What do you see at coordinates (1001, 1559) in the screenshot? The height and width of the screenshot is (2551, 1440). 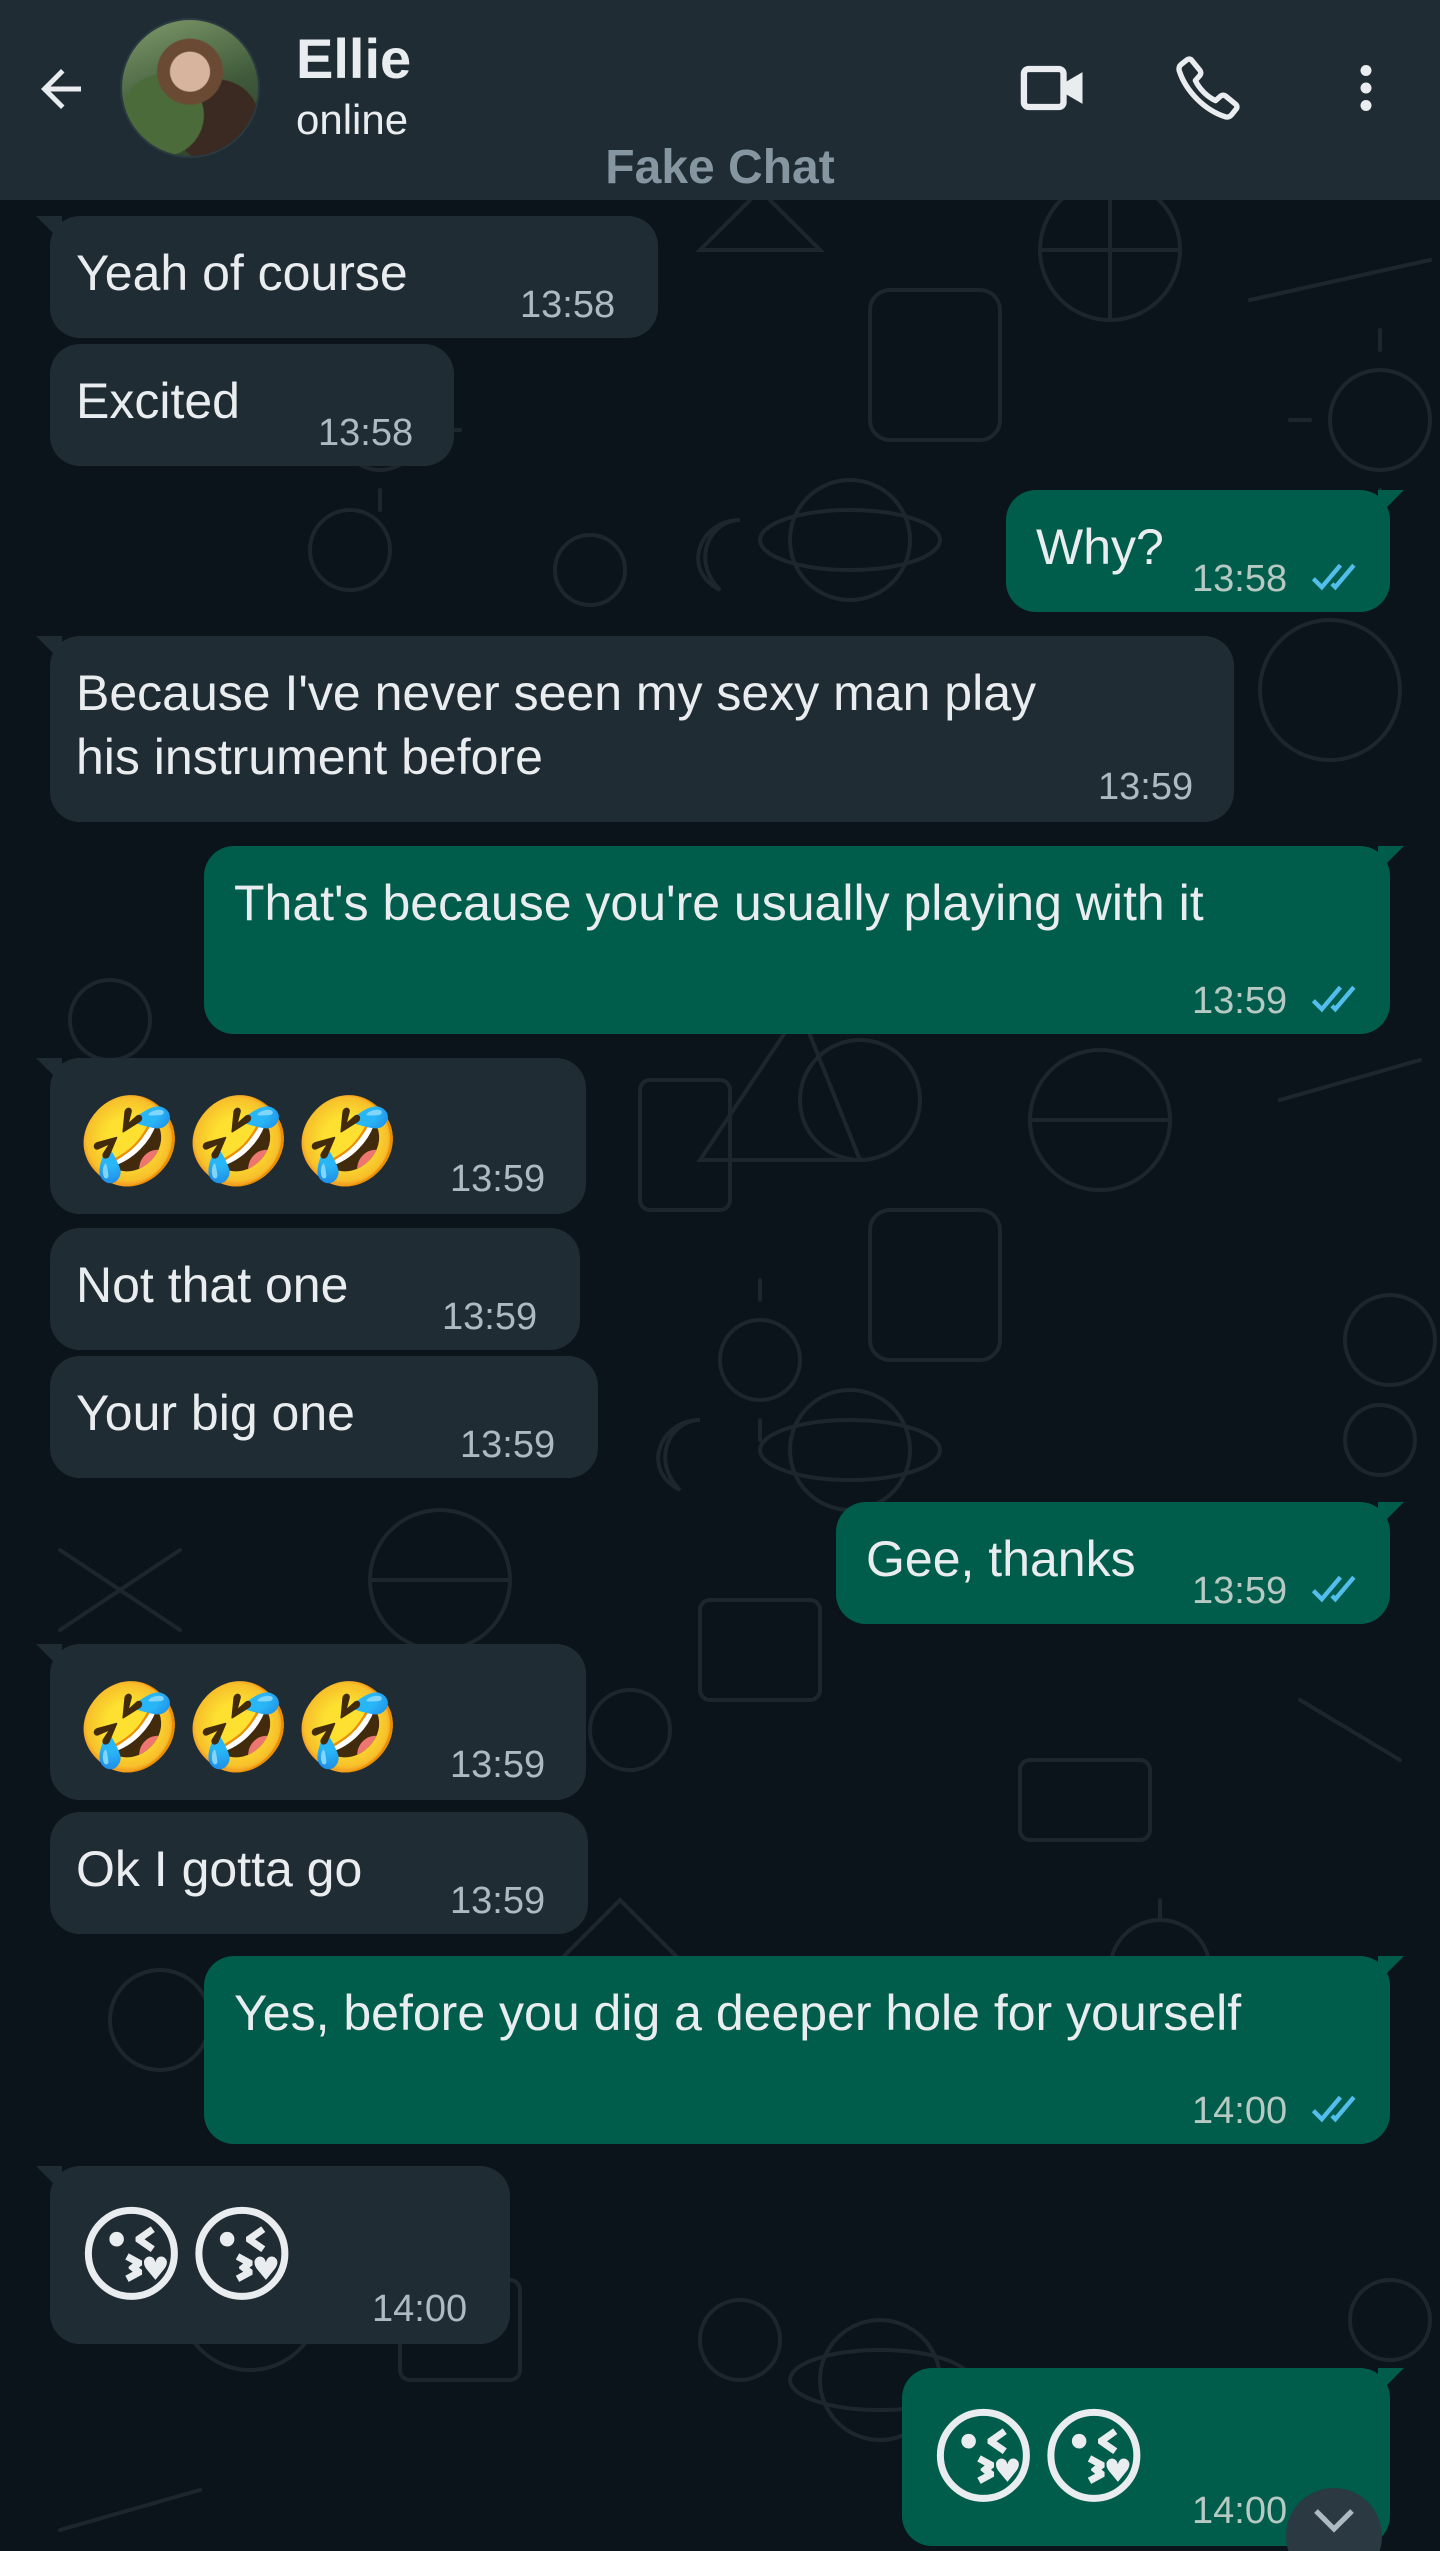 I see `message-text: Gee, thanks` at bounding box center [1001, 1559].